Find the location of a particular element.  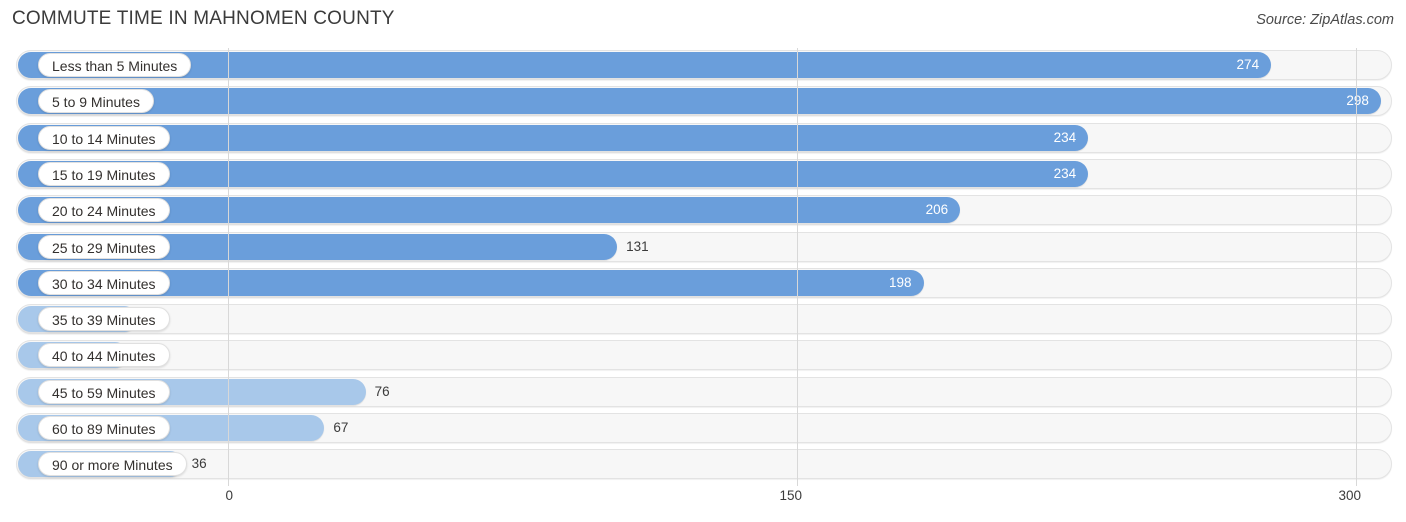

bar-category-label: 45 to 59 Minutes is located at coordinates (104, 391).